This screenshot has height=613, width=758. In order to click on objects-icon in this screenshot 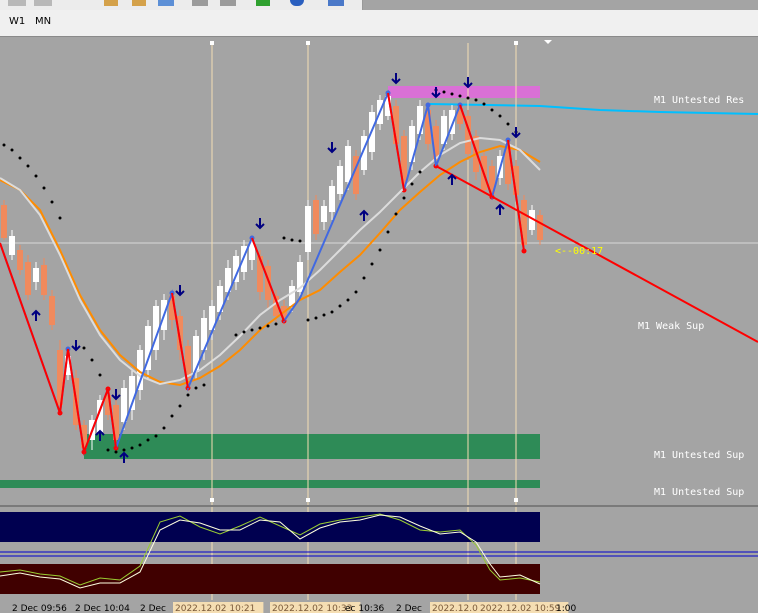, I will do `click(166, 3)`.